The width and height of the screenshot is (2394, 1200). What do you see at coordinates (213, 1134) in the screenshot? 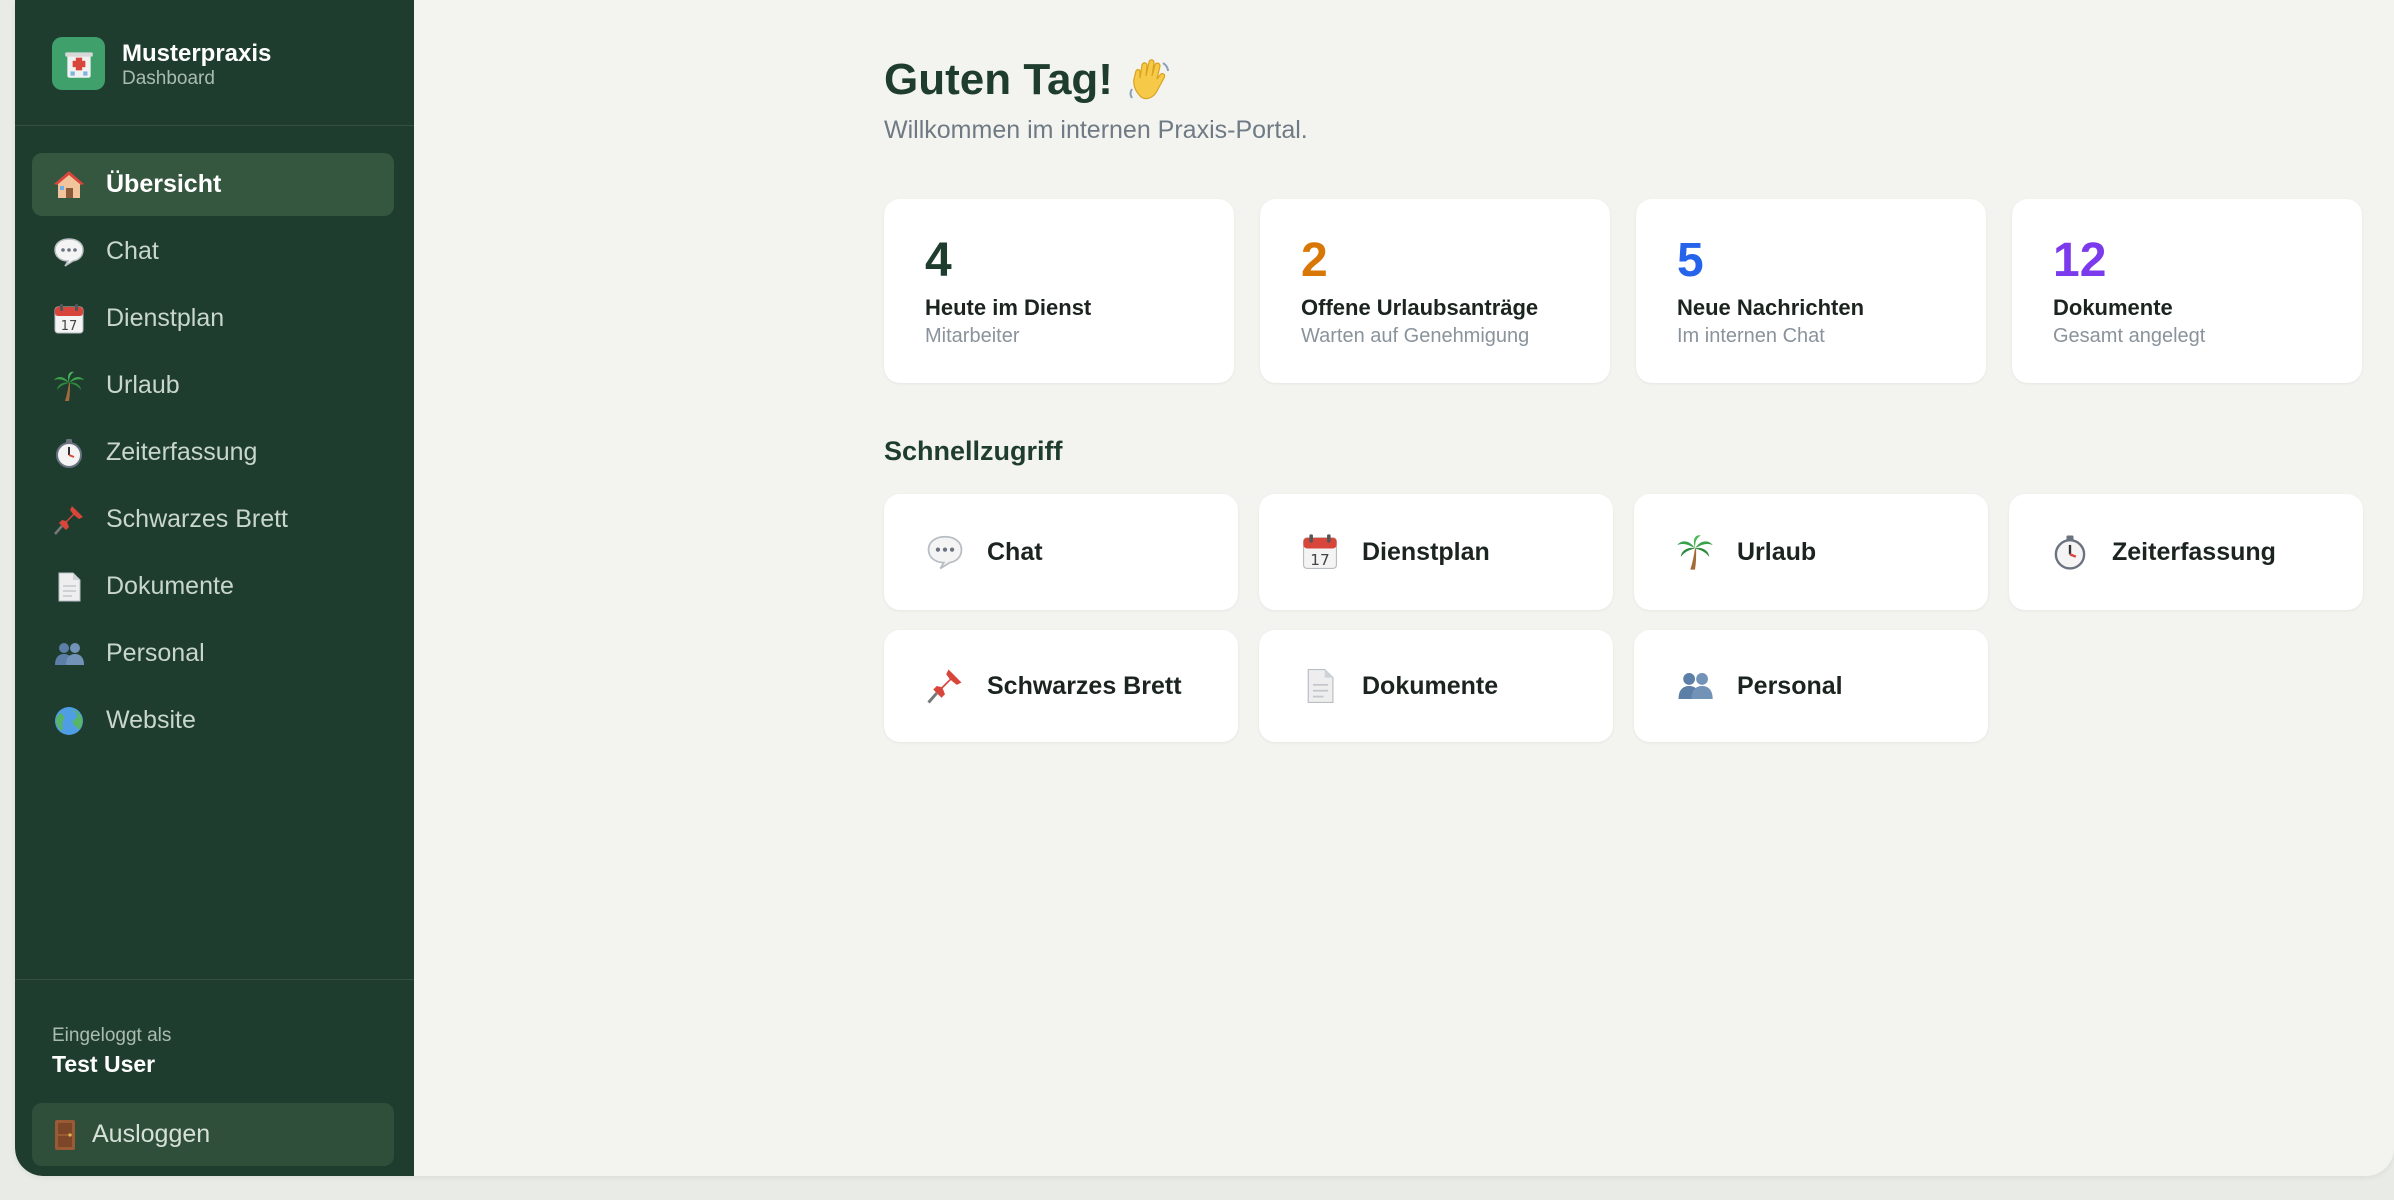
I see `logout-button: Ausloggen` at bounding box center [213, 1134].